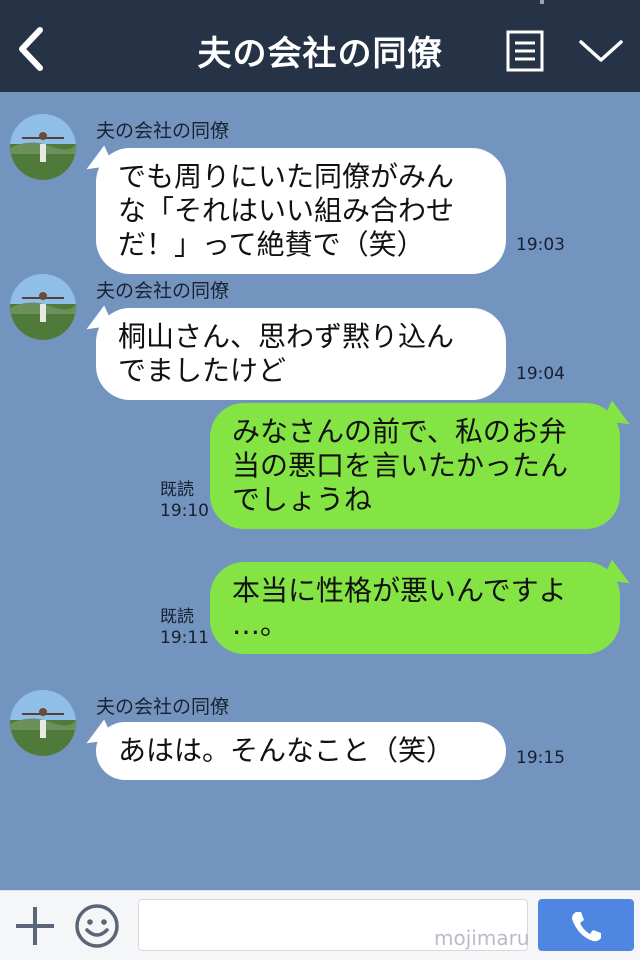 Image resolution: width=640 pixels, height=960 pixels. What do you see at coordinates (286, 176) in the screenshot?
I see `message-line: でも周りにいた同僚がみん` at bounding box center [286, 176].